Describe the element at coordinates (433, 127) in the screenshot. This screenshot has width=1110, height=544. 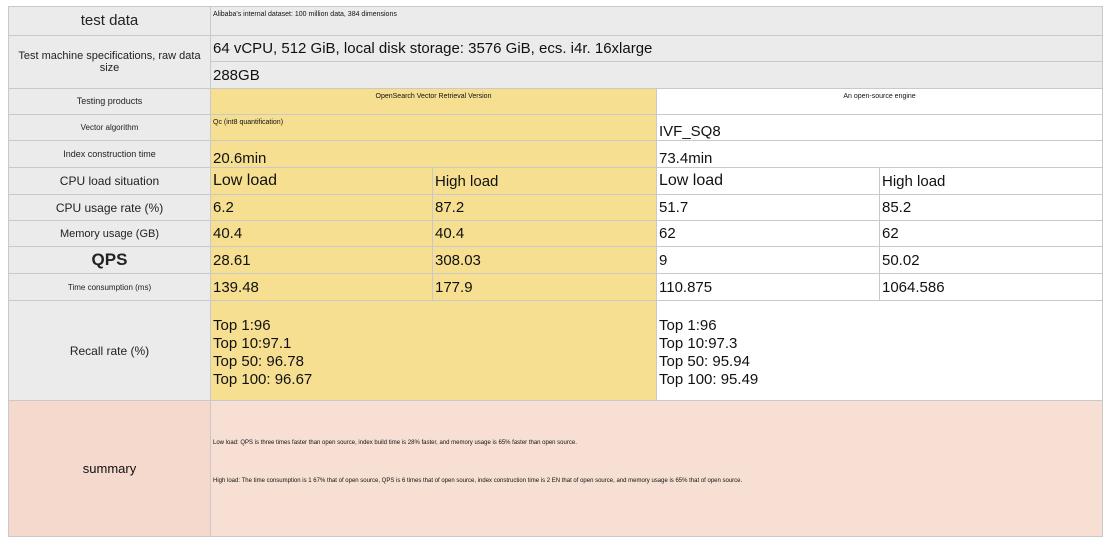
I see `algorithm-opensearch: Qc (int8 quantification)` at that location.